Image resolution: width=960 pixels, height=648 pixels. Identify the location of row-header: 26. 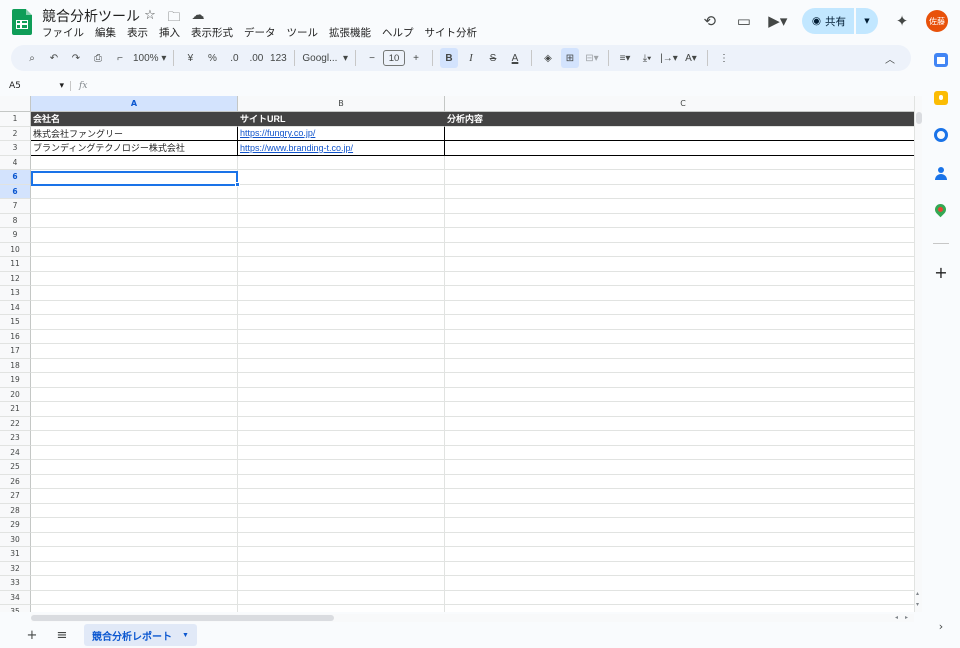
(15, 481).